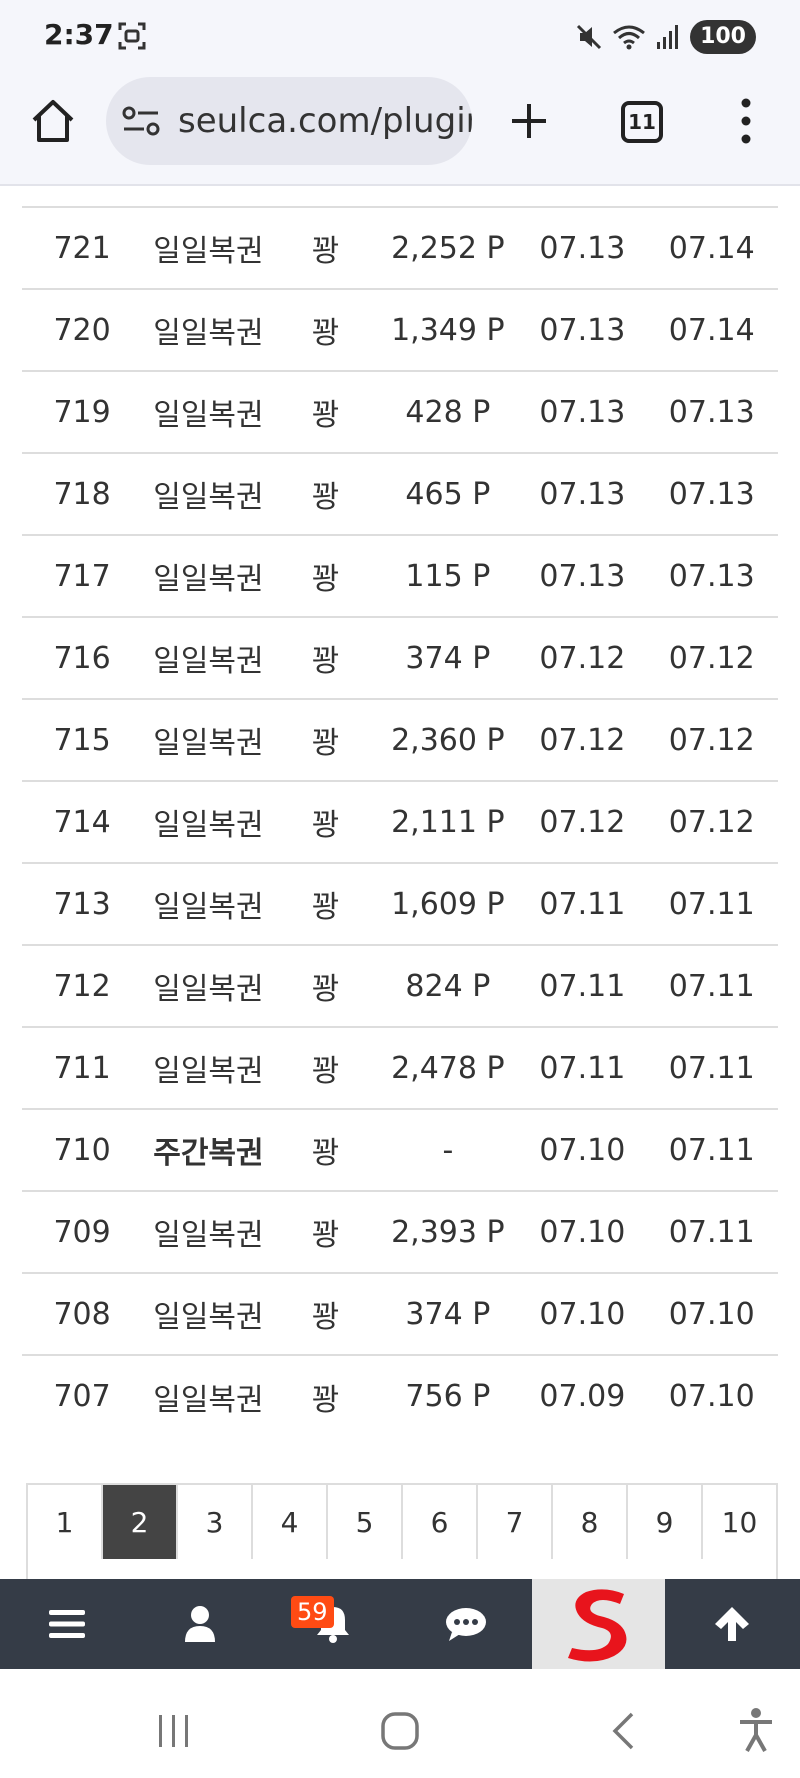 The width and height of the screenshot is (800, 1778). What do you see at coordinates (746, 121) in the screenshot?
I see `more-menu-icon` at bounding box center [746, 121].